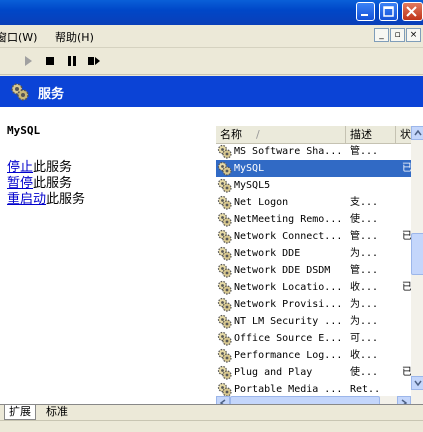 Image resolution: width=423 pixels, height=432 pixels. Describe the element at coordinates (371, 134) in the screenshot. I see `column-description: 描述` at that location.